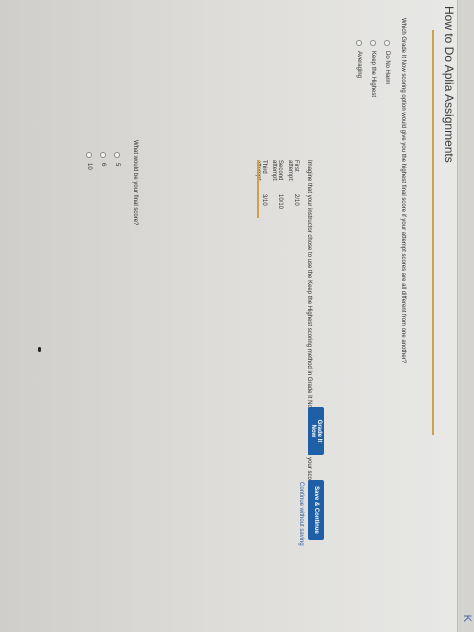  What do you see at coordinates (103, 165) in the screenshot?
I see `option-label: 6` at bounding box center [103, 165].